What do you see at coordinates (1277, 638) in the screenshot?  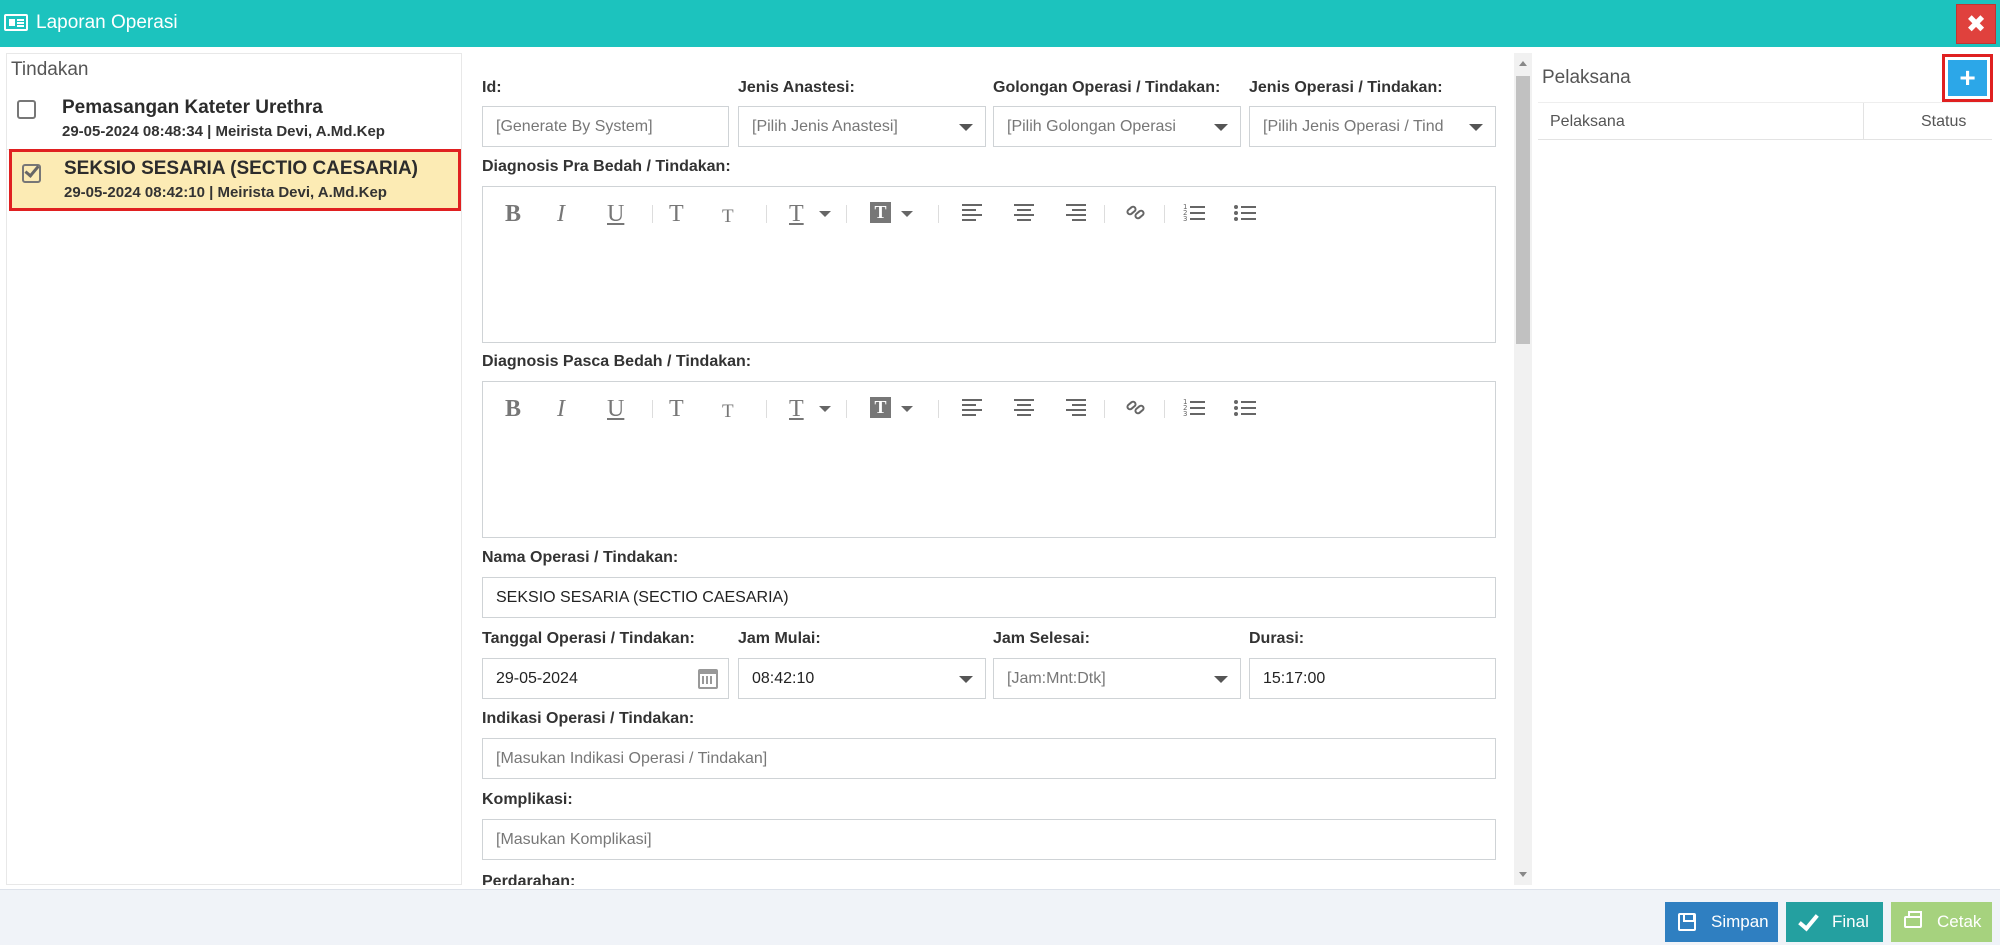 I see `durasi-label: Durasi:` at bounding box center [1277, 638].